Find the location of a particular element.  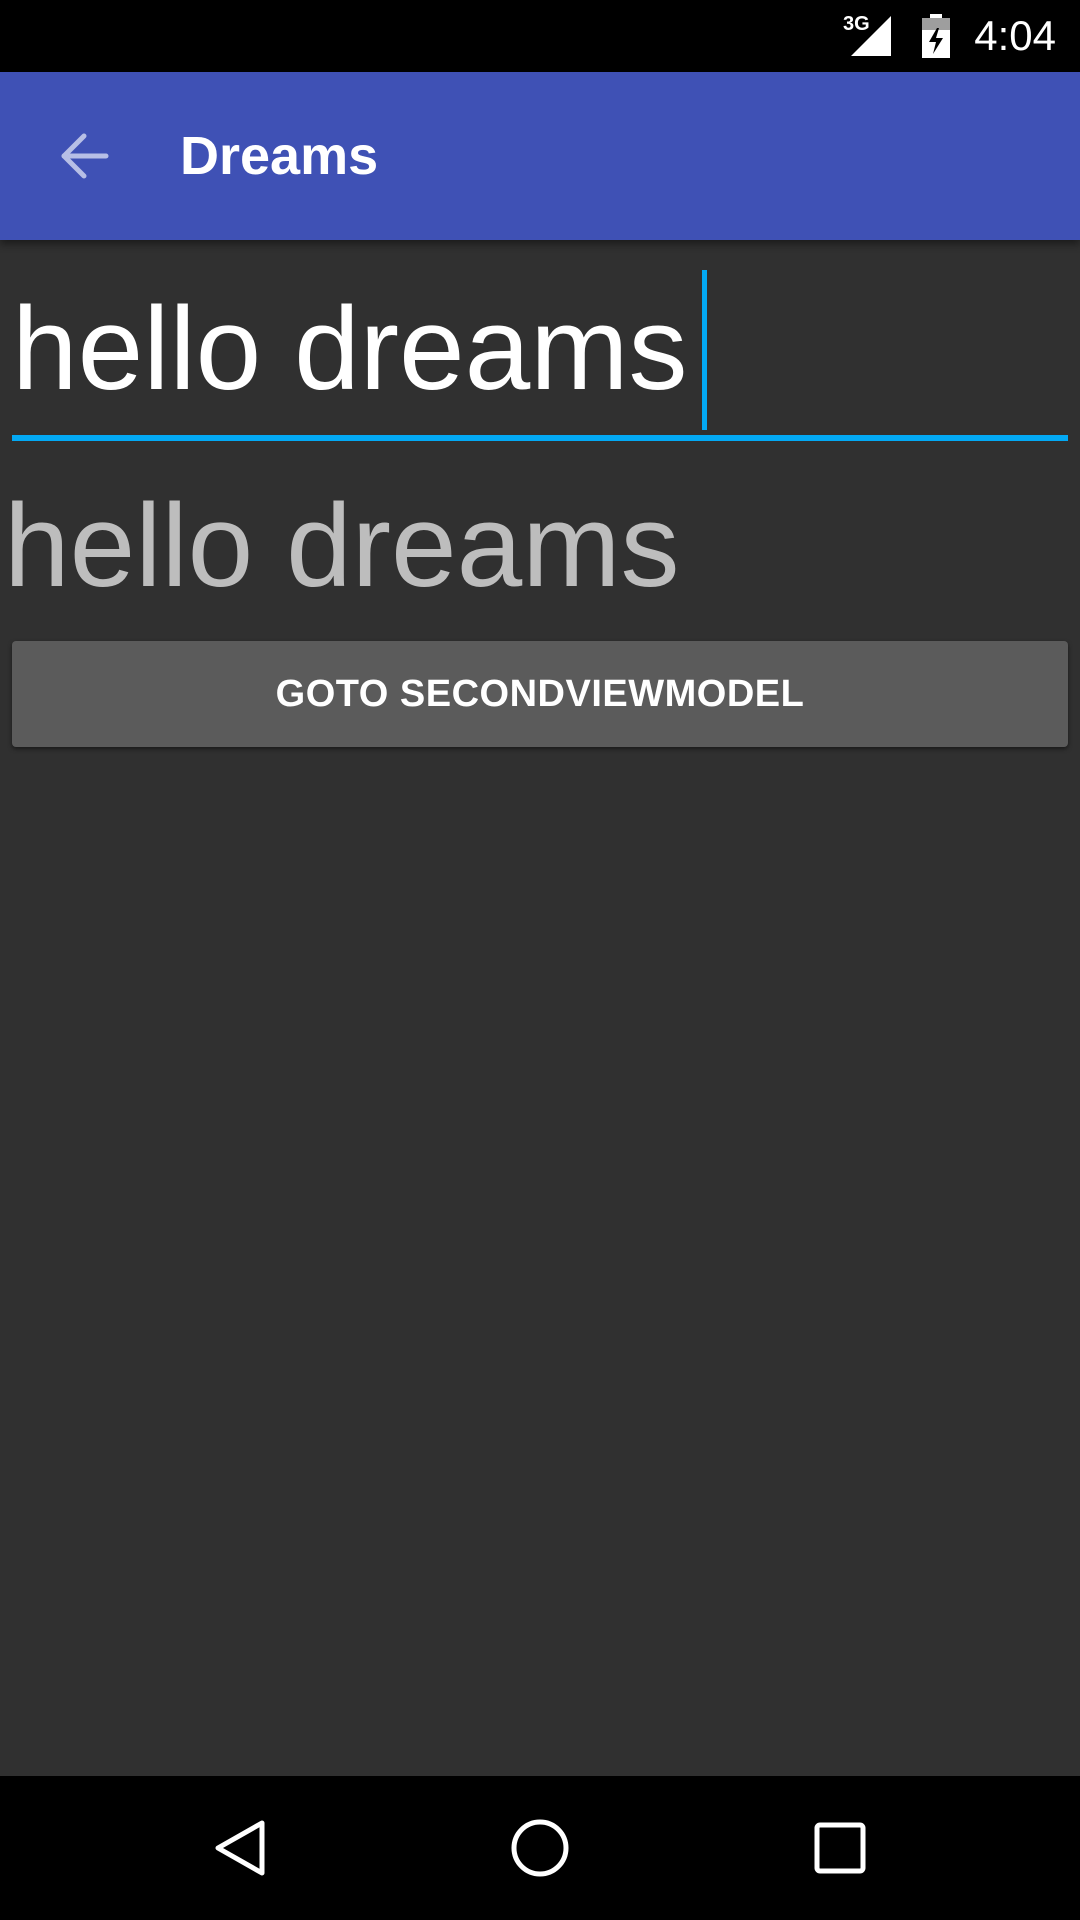

nav-back-button is located at coordinates (240, 1848).